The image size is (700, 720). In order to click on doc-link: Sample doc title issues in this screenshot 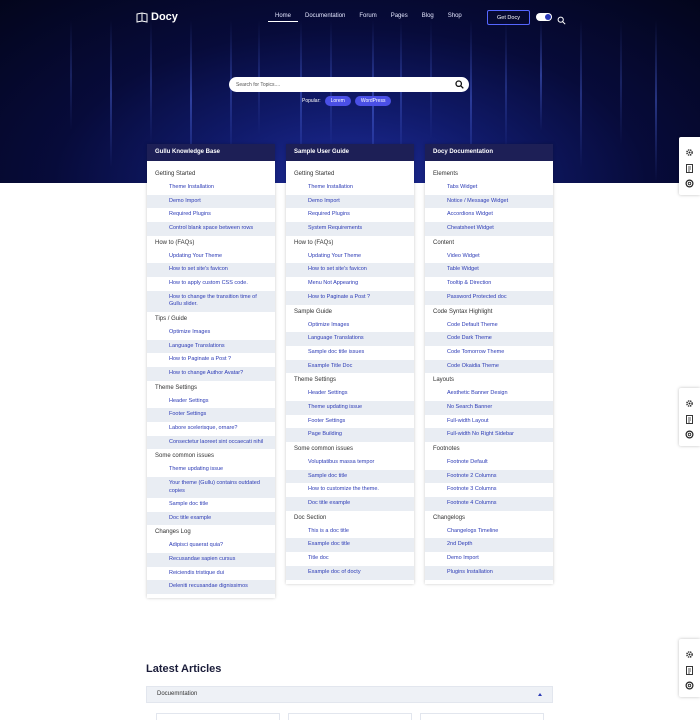, I will do `click(350, 353)`.